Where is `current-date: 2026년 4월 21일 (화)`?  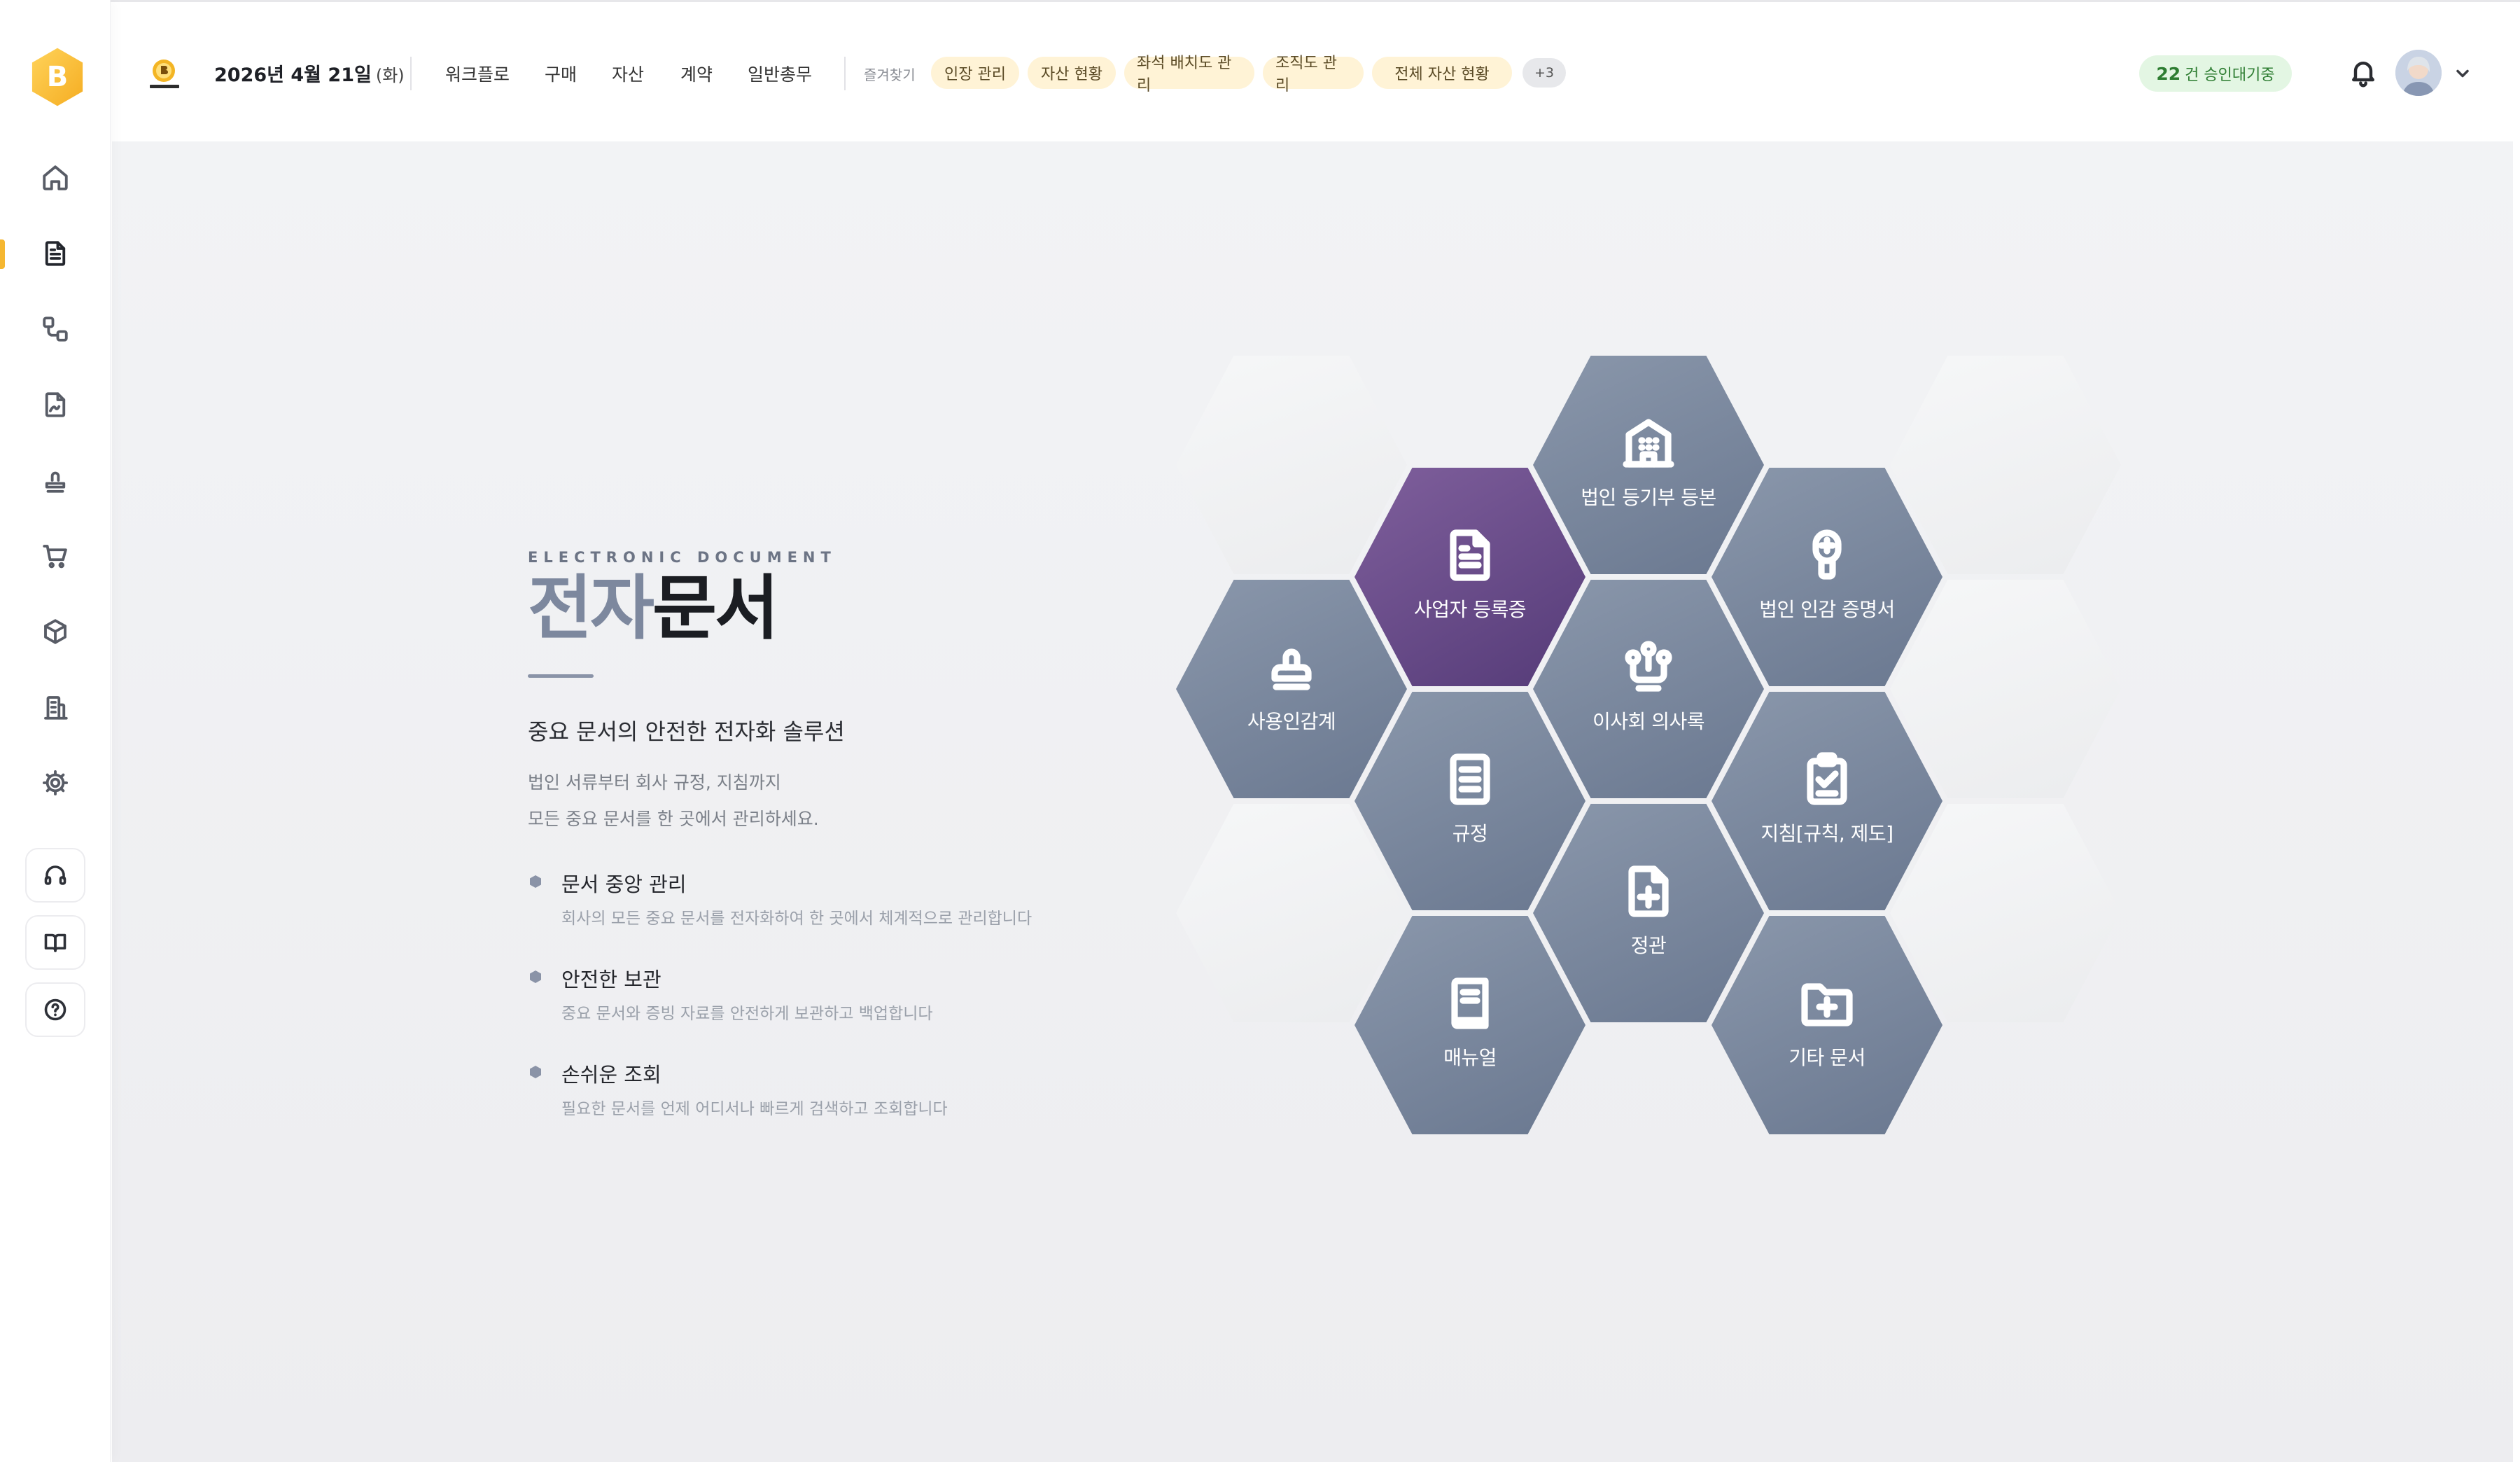
current-date: 2026년 4월 21일 (화) is located at coordinates (309, 73).